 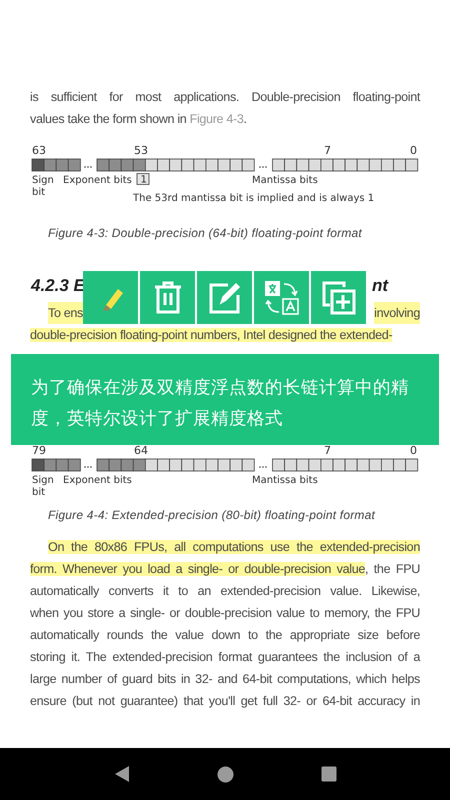 What do you see at coordinates (225, 774) in the screenshot?
I see `home-icon` at bounding box center [225, 774].